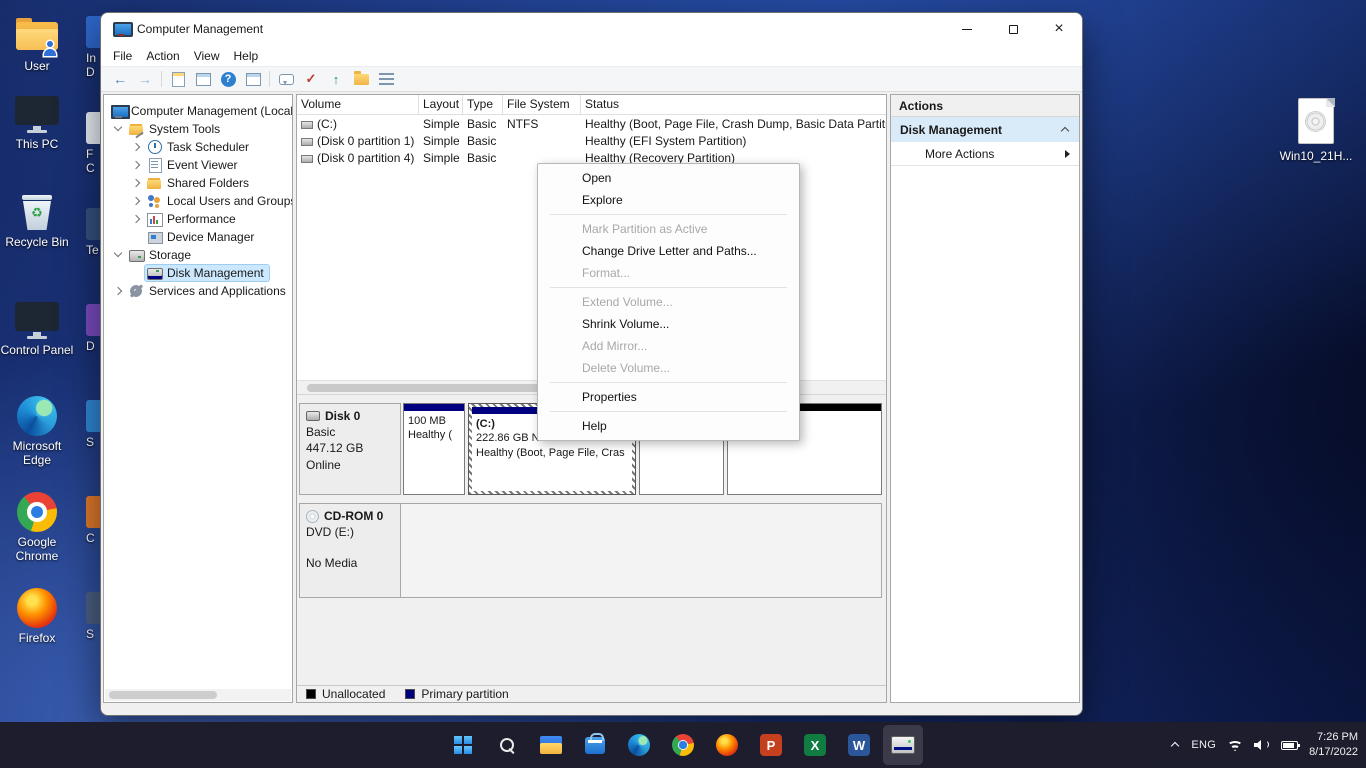 This screenshot has width=1366, height=768. What do you see at coordinates (198, 111) in the screenshot?
I see `tree-item-computer-management: Computer Management (Local` at bounding box center [198, 111].